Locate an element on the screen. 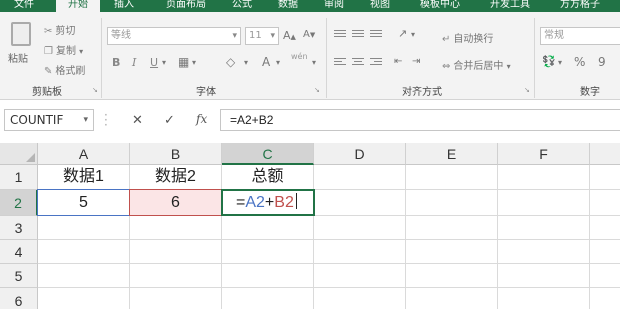  fill-dropdown-icon: ▾ is located at coordinates (246, 62).